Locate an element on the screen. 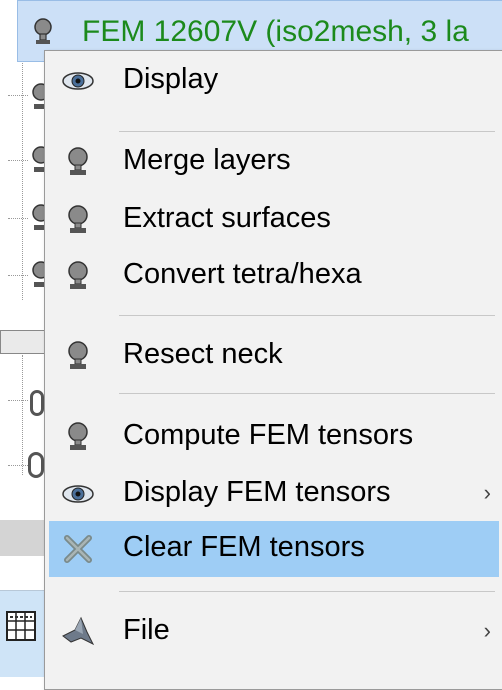 This screenshot has width=502, height=690. menu-item-compute-fem-tensors: Compute FEM tensors is located at coordinates (274, 437).